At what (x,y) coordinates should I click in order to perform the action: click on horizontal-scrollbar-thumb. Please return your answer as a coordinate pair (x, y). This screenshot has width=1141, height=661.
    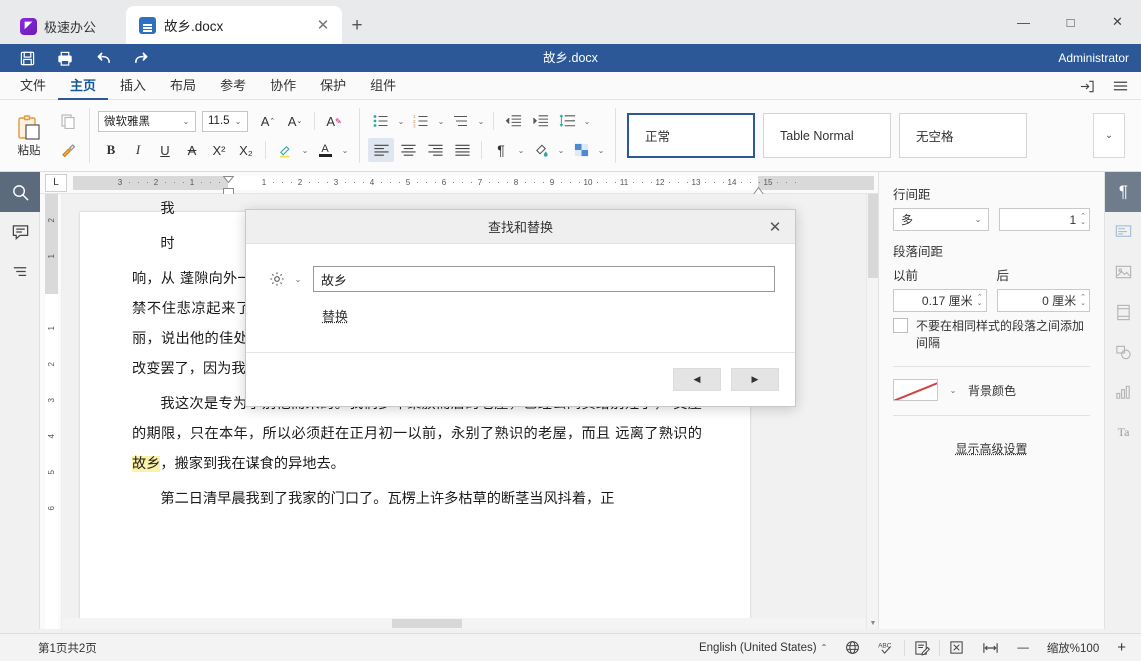
    Looking at the image, I should click on (427, 623).